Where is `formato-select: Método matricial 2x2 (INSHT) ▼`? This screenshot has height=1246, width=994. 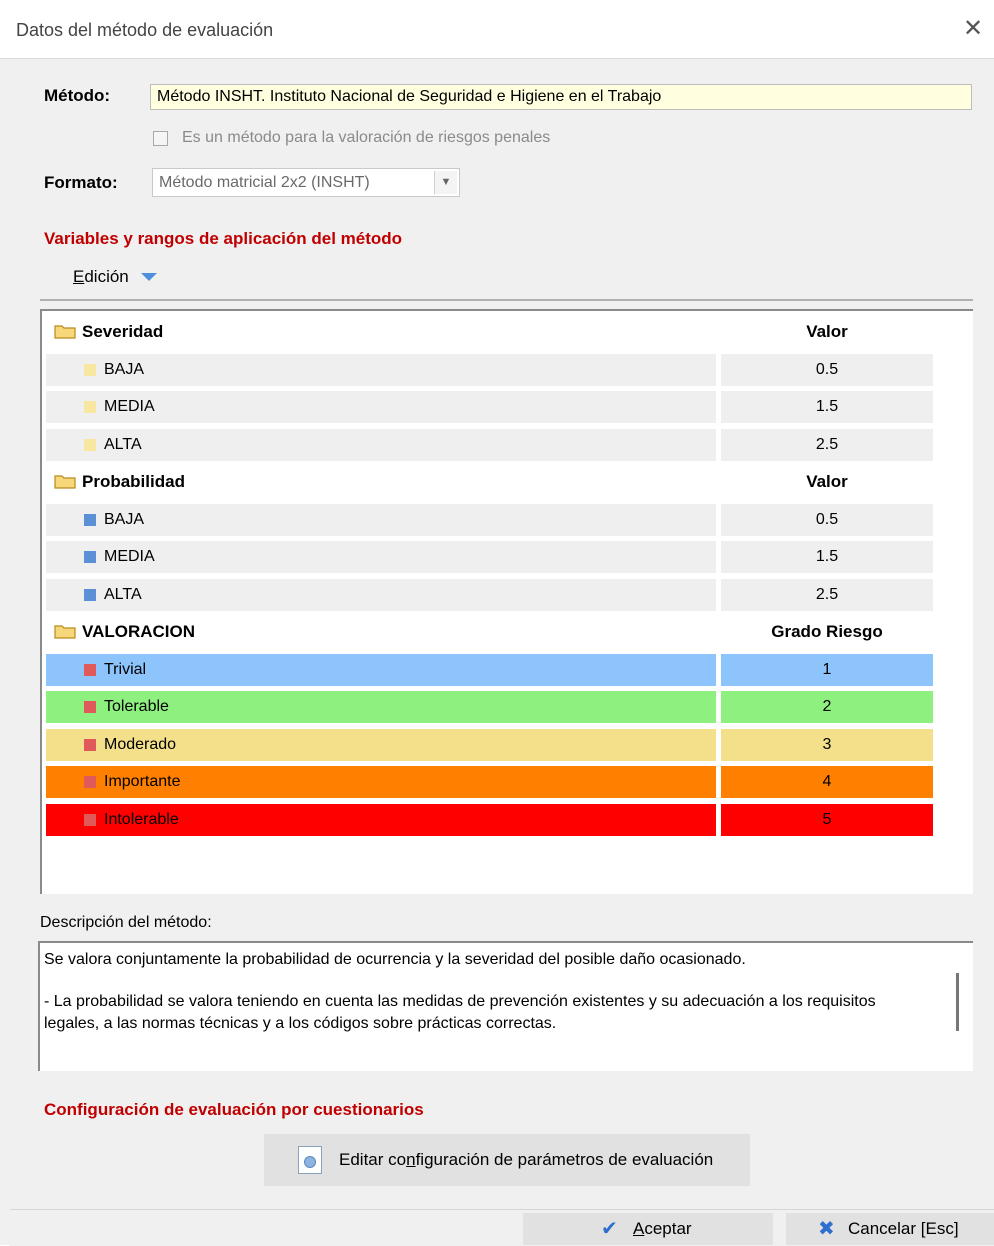
formato-select: Método matricial 2x2 (INSHT) ▼ is located at coordinates (306, 182).